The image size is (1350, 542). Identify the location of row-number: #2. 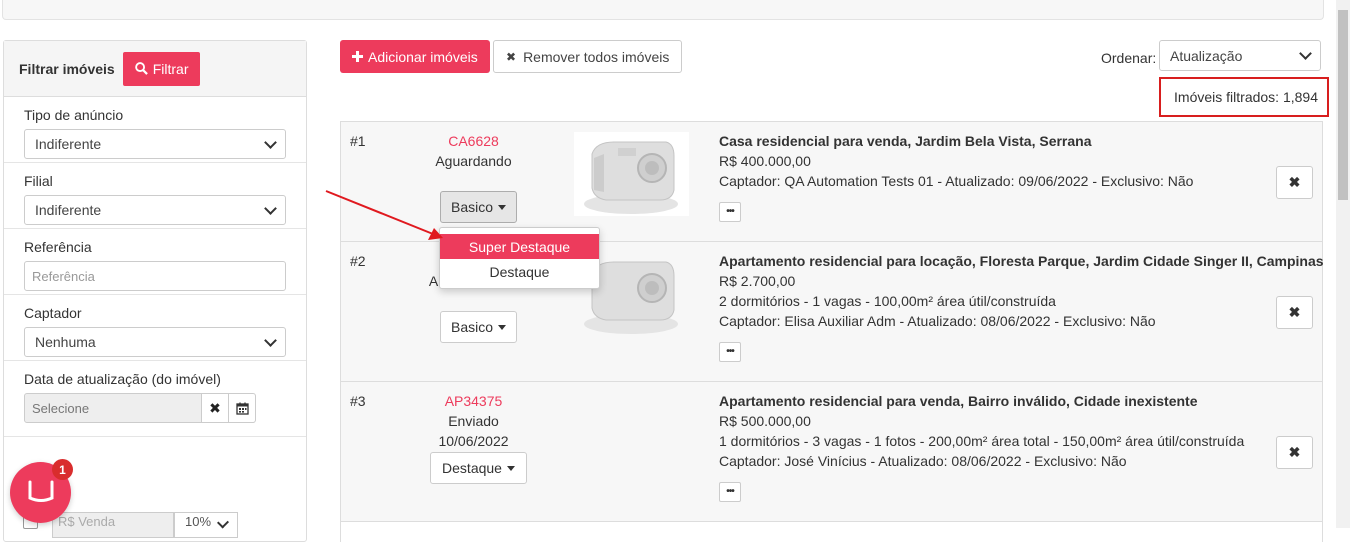
(358, 261).